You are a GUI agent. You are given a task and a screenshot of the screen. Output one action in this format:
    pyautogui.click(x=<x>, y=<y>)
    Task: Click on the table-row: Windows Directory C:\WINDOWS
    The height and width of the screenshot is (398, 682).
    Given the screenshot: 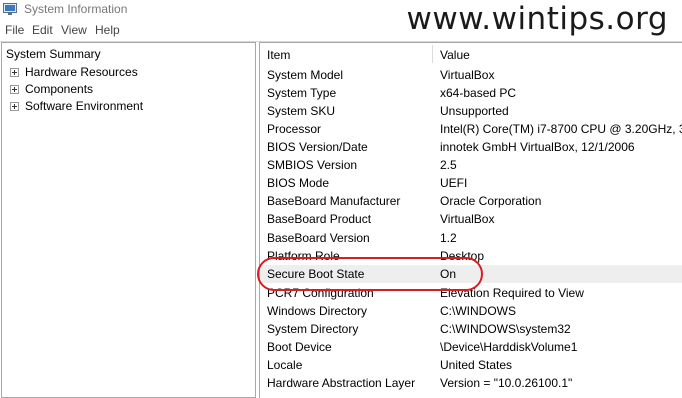 What is the action you would take?
    pyautogui.click(x=471, y=311)
    